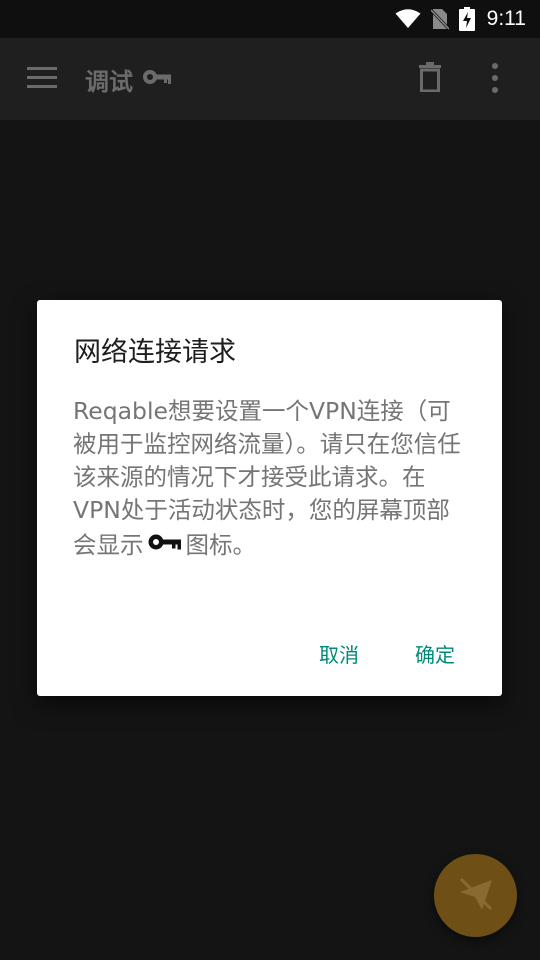 The width and height of the screenshot is (540, 960). What do you see at coordinates (408, 19) in the screenshot?
I see `wifi-icon` at bounding box center [408, 19].